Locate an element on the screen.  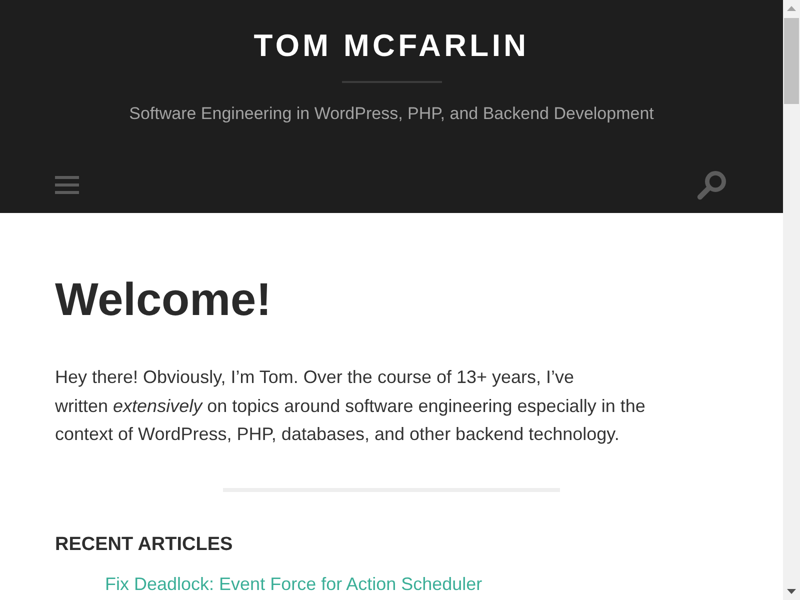
scroll-up-icon is located at coordinates (791, 8).